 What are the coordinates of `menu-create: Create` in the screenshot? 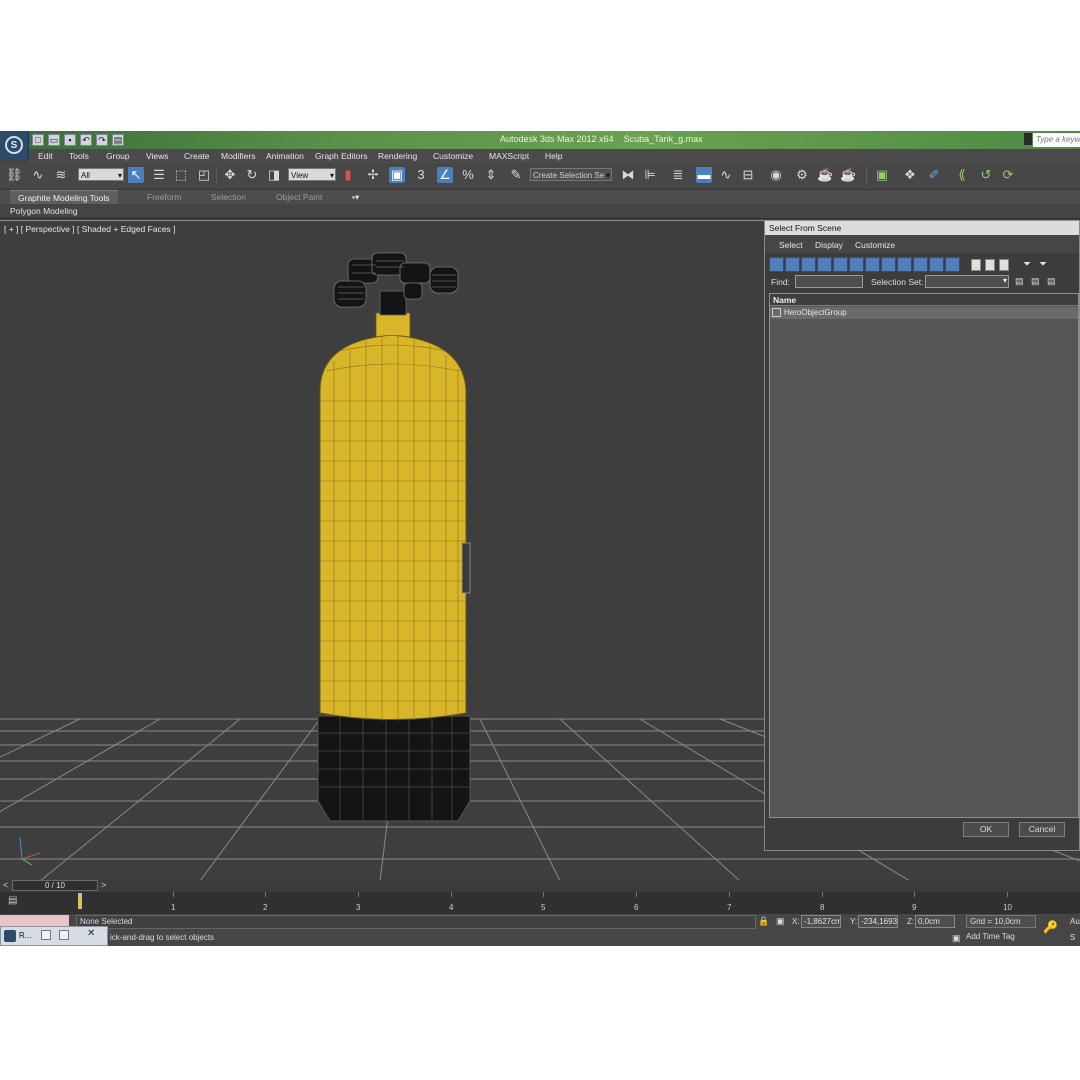 It's located at (197, 156).